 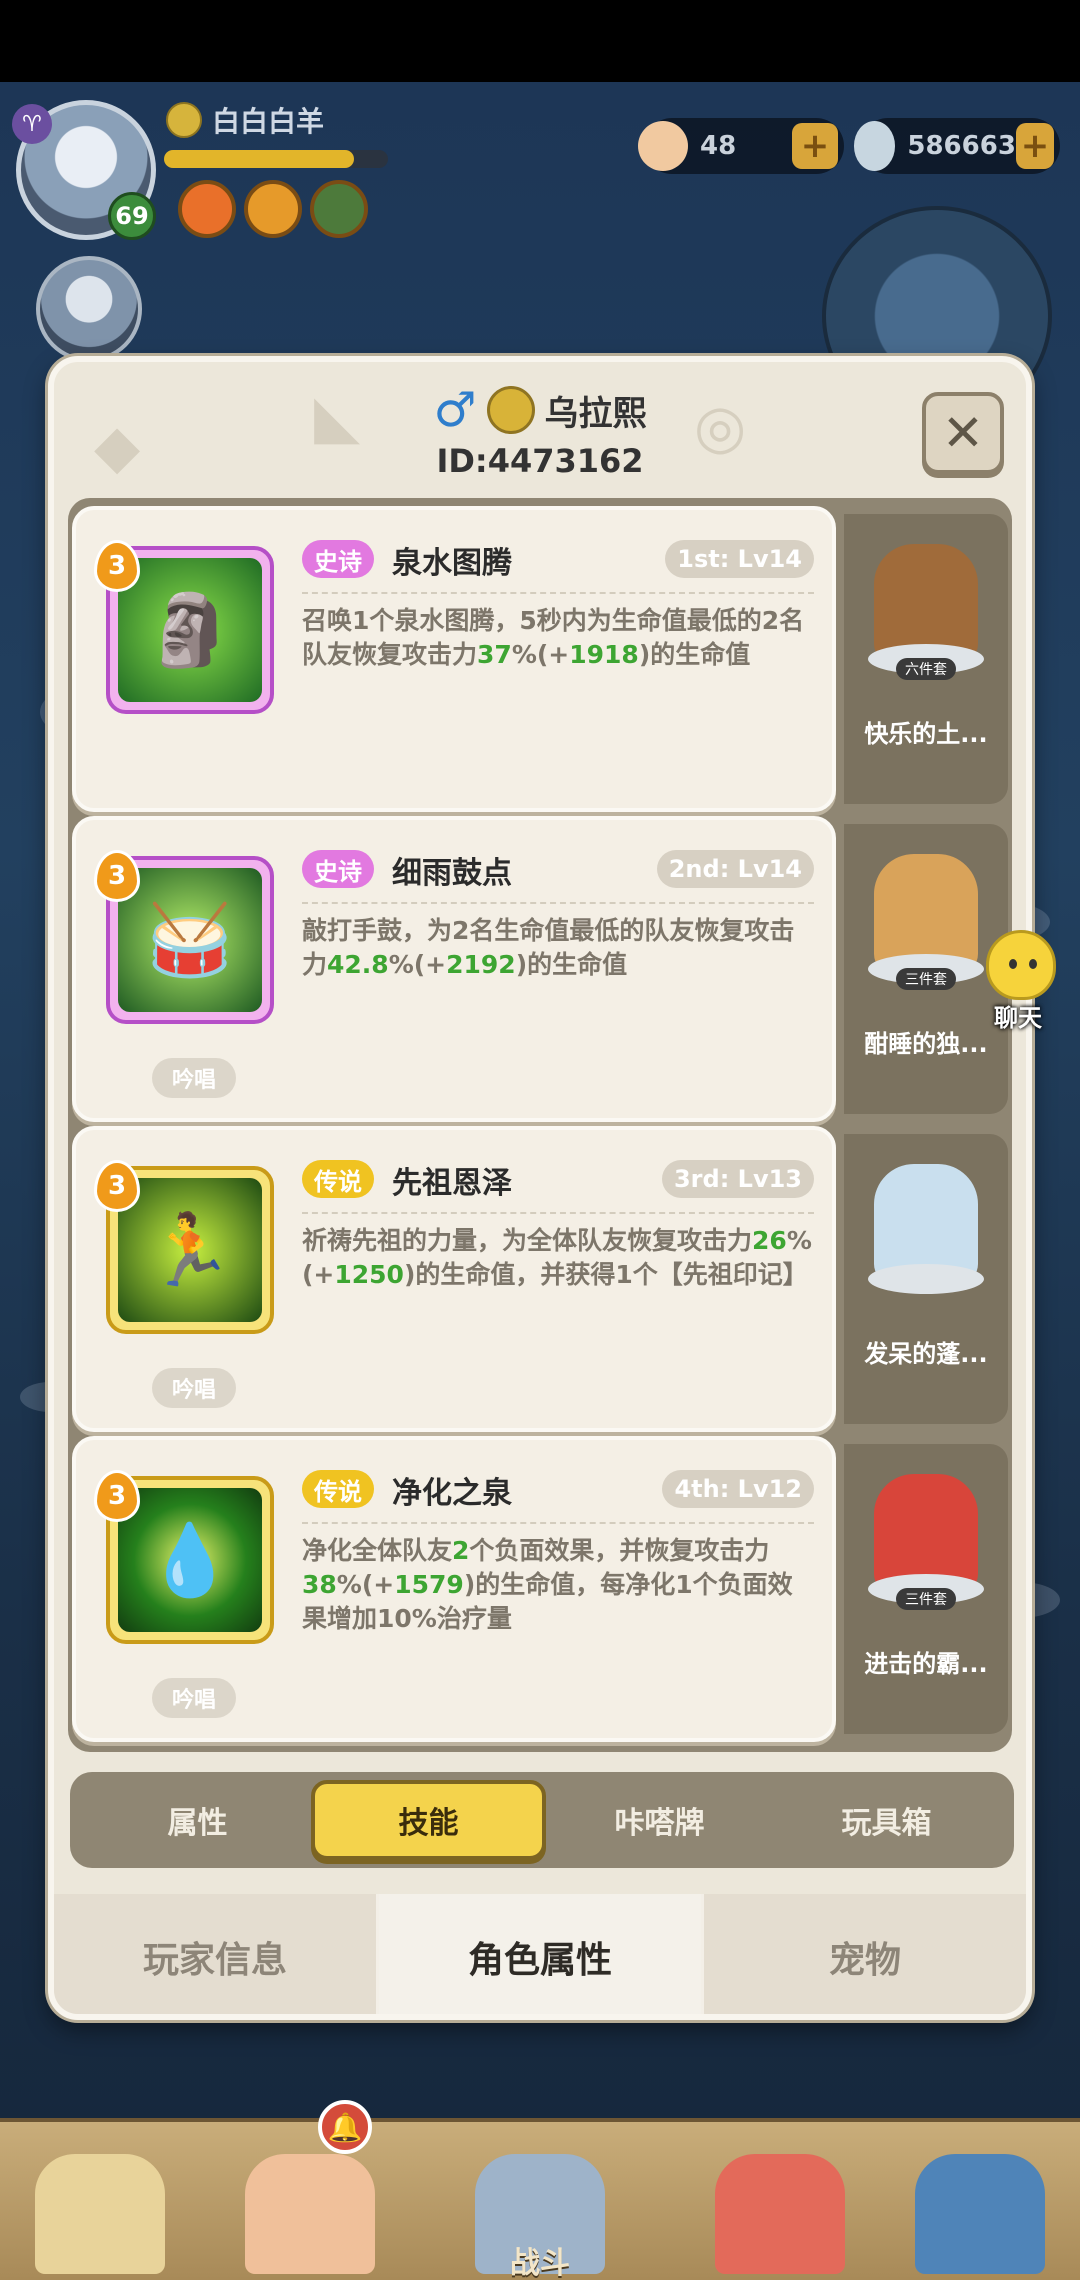 I want to click on nav-battle-label: 战斗, so click(x=540, y=2263).